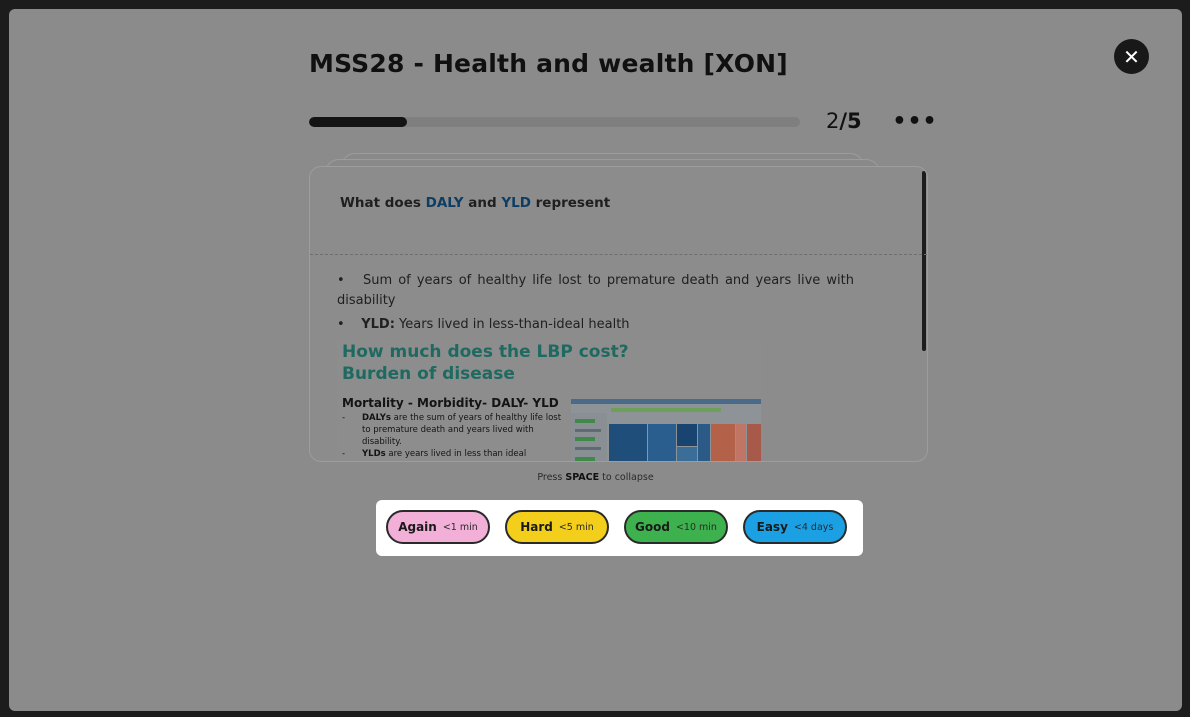 This screenshot has height=717, width=1190. I want to click on question-term-daly: DALY, so click(444, 203).